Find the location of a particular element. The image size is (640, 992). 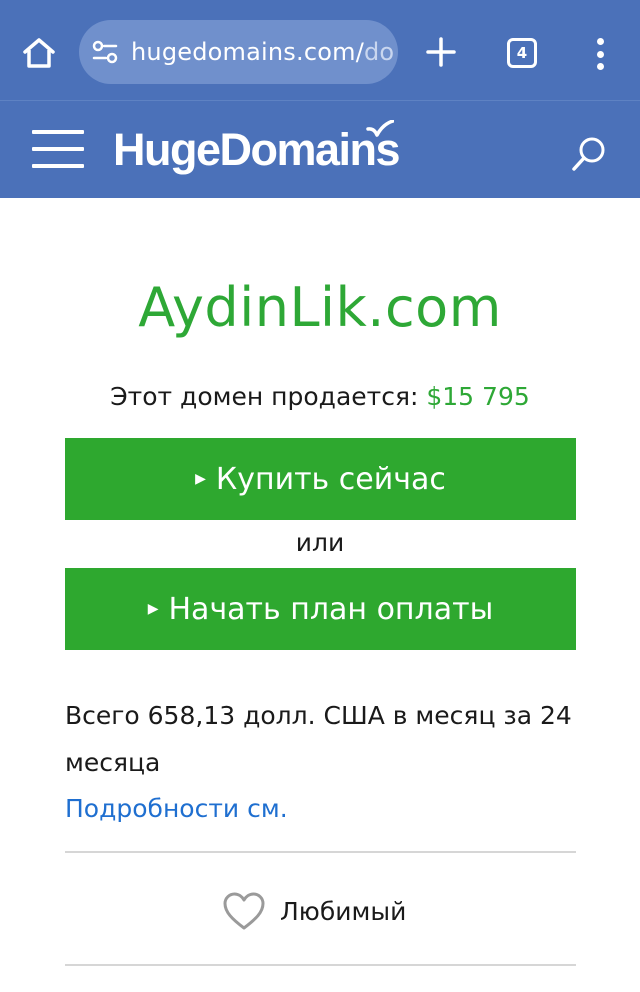

payment-plan-button: ▶ Начать план оплаты is located at coordinates (320, 609).